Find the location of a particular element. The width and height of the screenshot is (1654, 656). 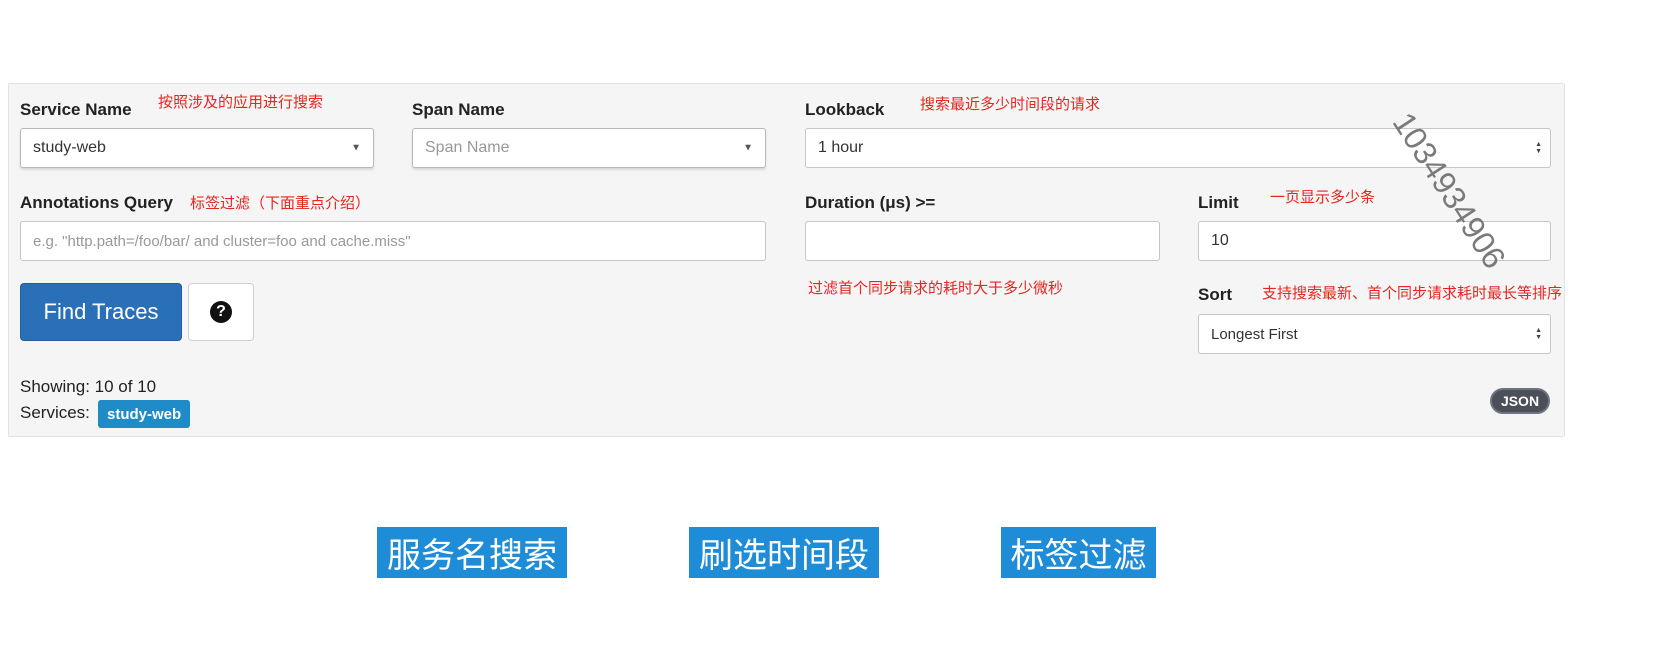

duration-note: 过滤首个同步请求的耗时大于多少微秒 is located at coordinates (936, 288).